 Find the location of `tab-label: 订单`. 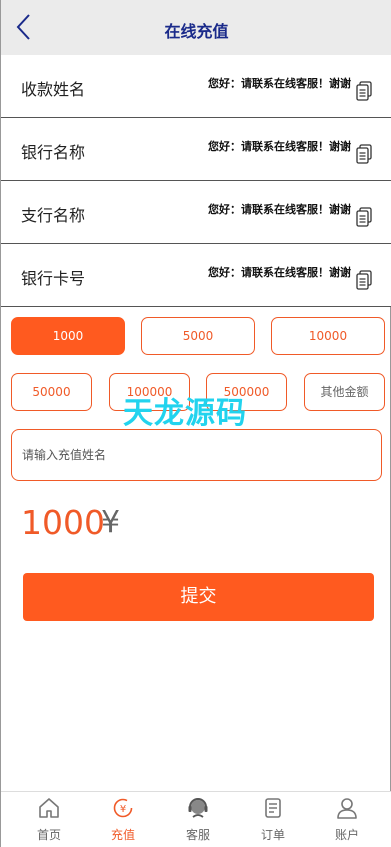

tab-label: 订单 is located at coordinates (272, 835).